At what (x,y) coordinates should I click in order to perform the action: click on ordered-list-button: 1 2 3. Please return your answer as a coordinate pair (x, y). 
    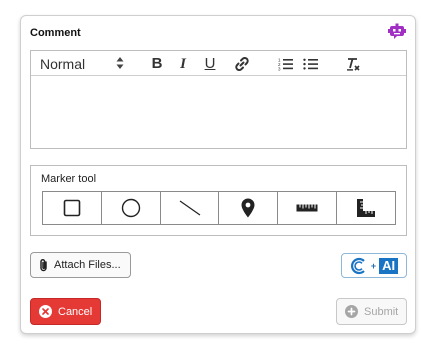
    Looking at the image, I should click on (286, 64).